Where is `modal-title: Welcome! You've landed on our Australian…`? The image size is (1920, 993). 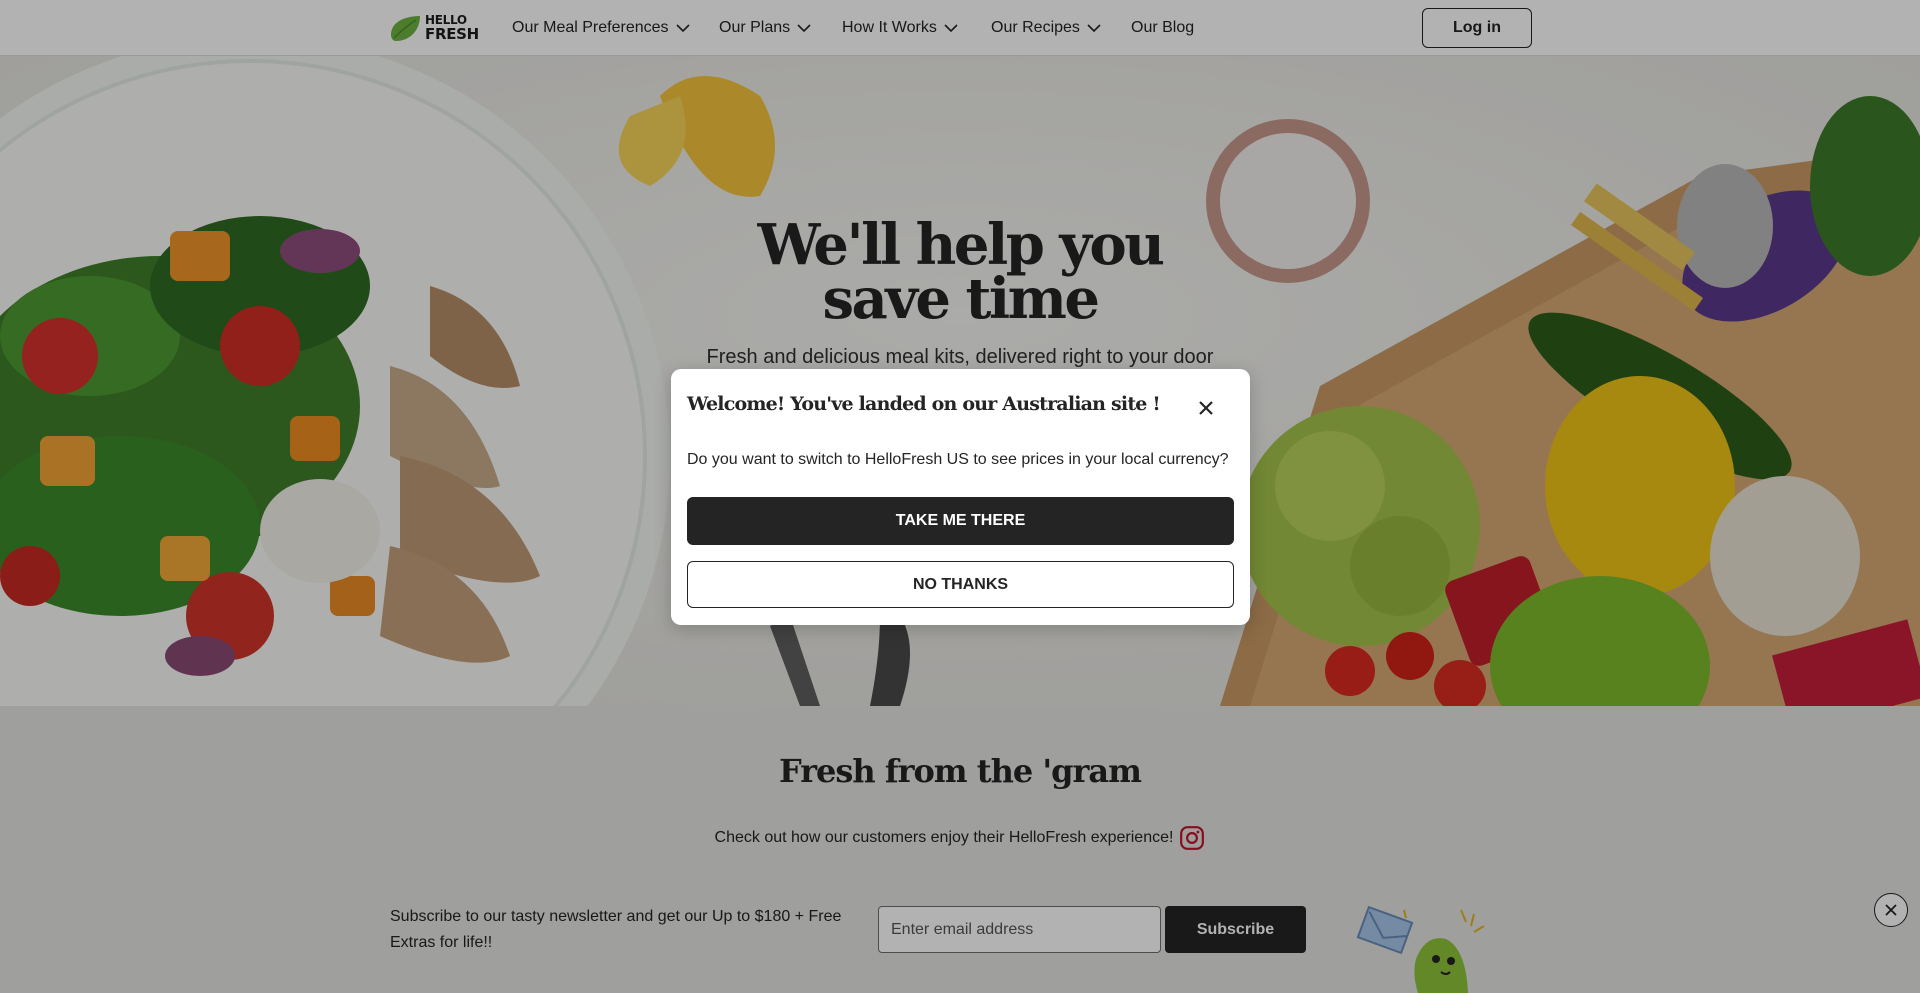 modal-title: Welcome! You've landed on our Australian… is located at coordinates (924, 404).